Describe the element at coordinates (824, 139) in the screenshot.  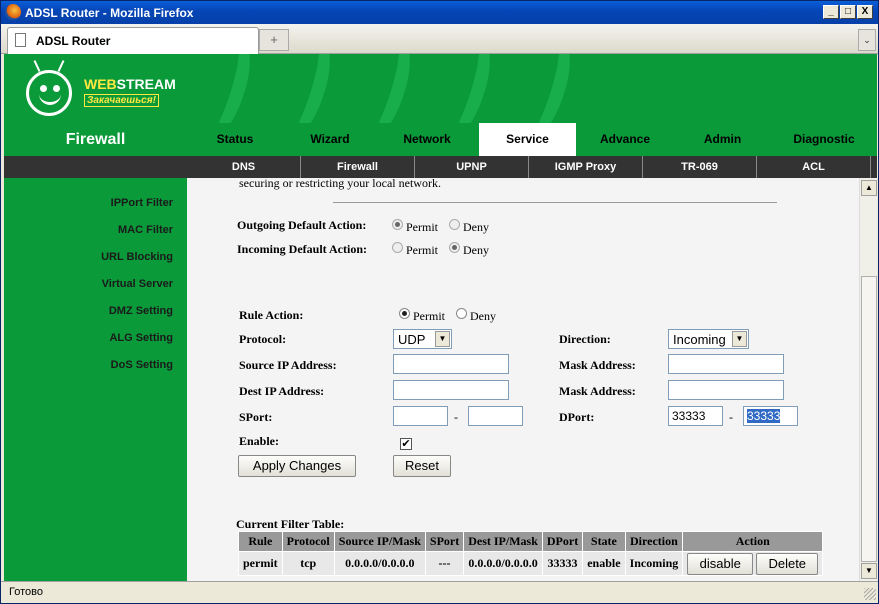
I see `tab-diagnostic: Diagnostic` at that location.